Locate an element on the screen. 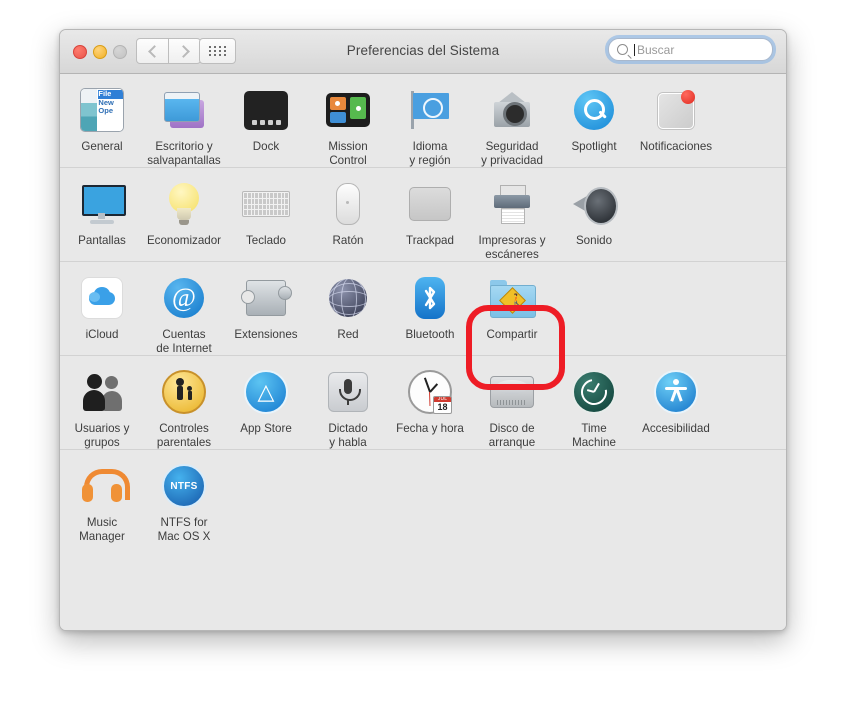 This screenshot has width=841, height=710. pref-pane-displays: Pantallas is located at coordinates (102, 214).